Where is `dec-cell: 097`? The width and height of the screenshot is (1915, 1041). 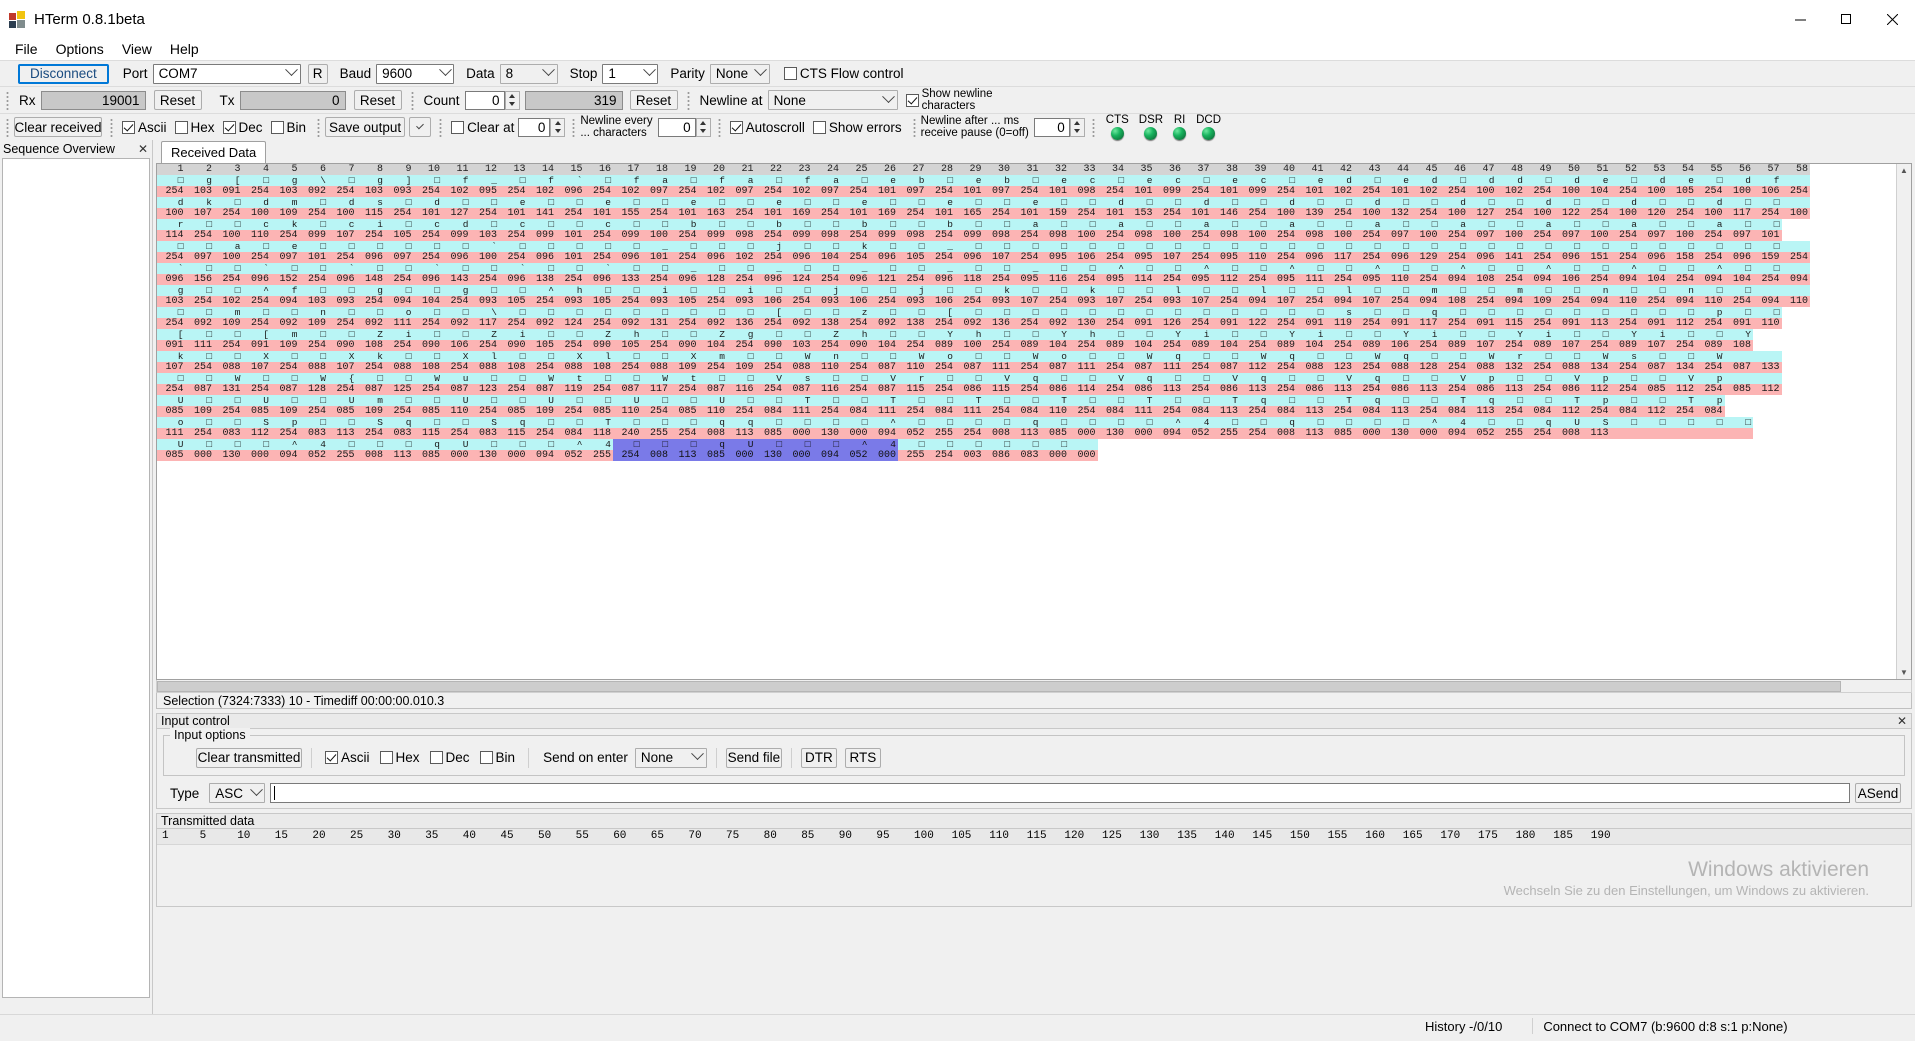
dec-cell: 097 is located at coordinates (655, 191).